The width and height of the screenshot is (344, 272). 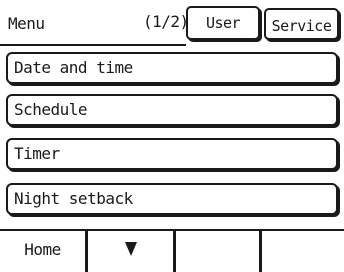 I want to click on home-button: Home, so click(x=44, y=251).